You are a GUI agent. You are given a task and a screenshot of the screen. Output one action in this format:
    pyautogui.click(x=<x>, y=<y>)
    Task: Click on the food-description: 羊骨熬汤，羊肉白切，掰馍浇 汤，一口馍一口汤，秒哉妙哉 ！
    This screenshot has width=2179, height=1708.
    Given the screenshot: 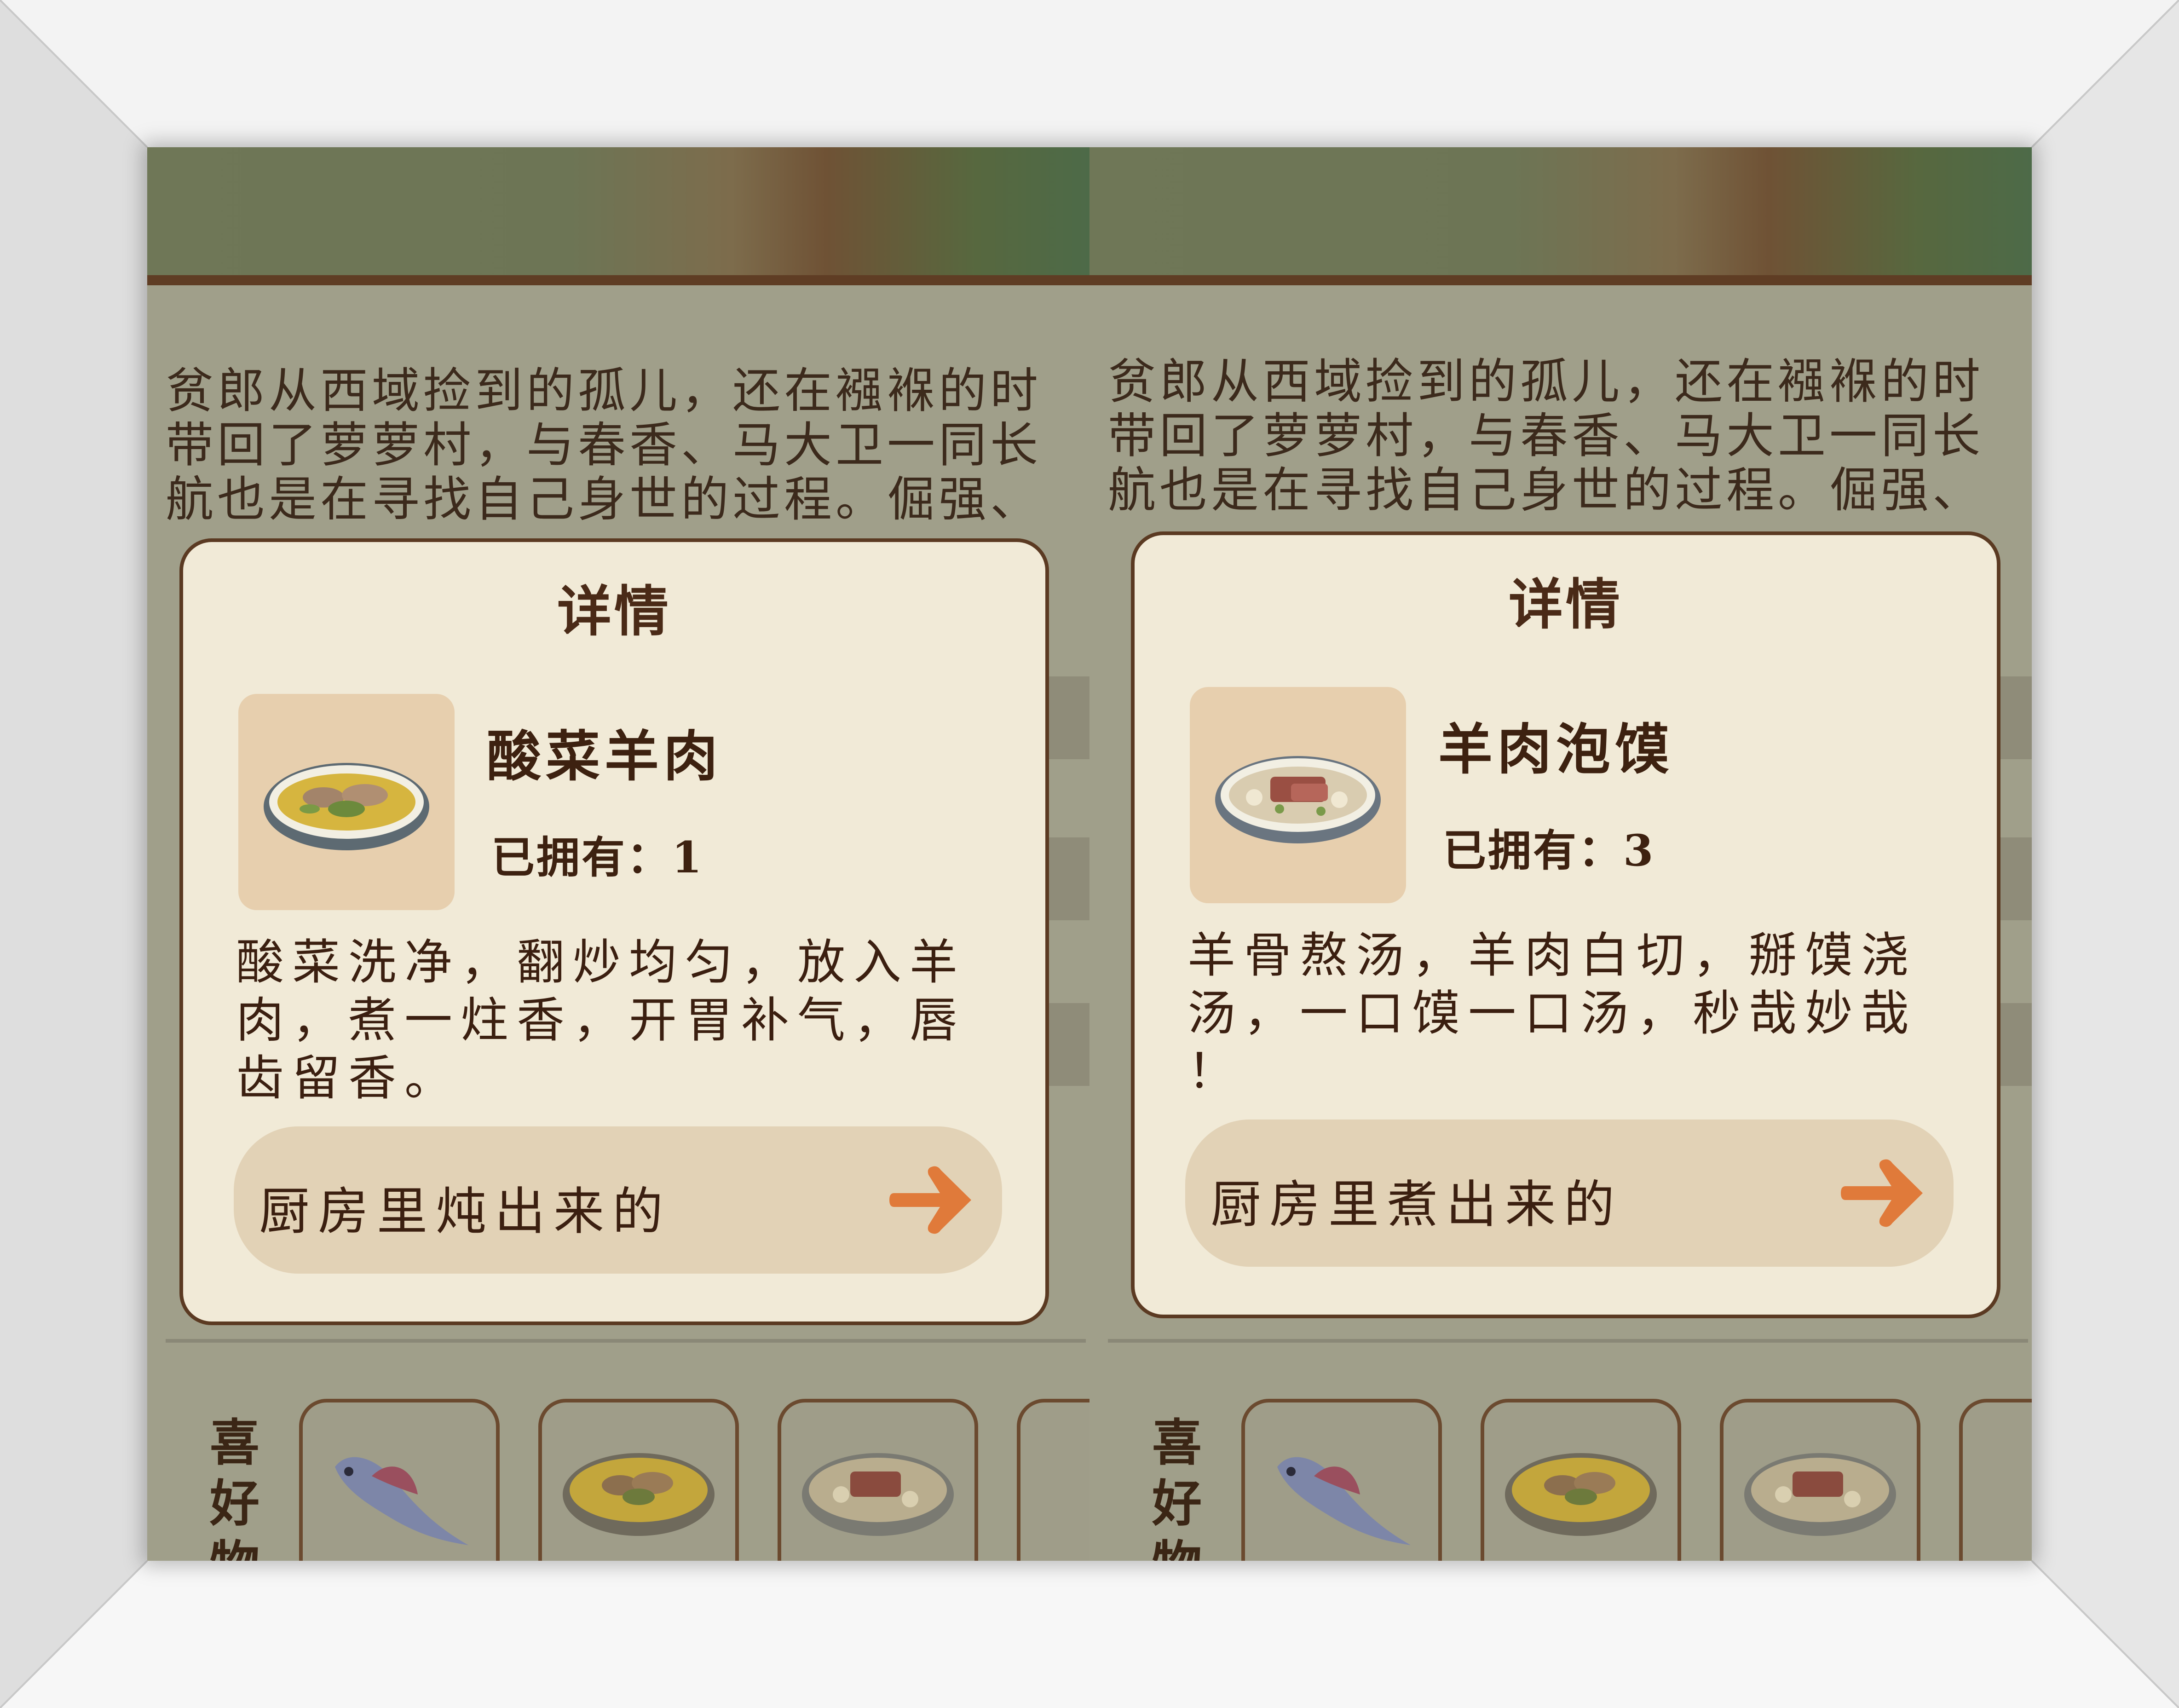 What is the action you would take?
    pyautogui.click(x=1553, y=1013)
    